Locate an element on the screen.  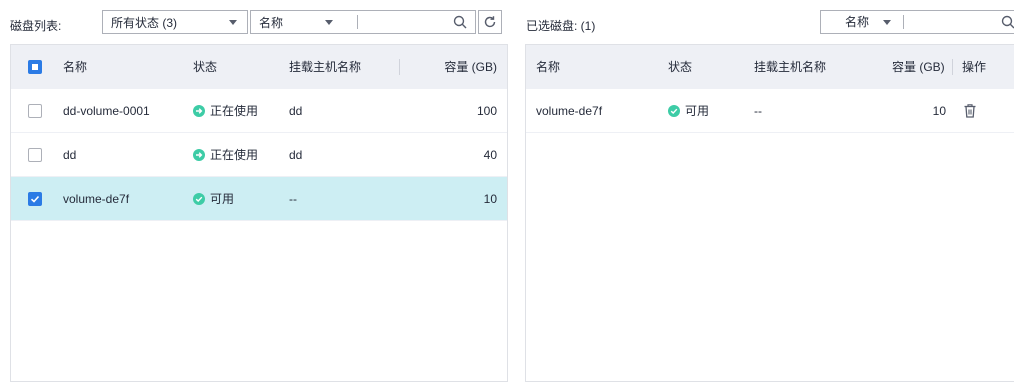
trash-icon is located at coordinates (970, 111).